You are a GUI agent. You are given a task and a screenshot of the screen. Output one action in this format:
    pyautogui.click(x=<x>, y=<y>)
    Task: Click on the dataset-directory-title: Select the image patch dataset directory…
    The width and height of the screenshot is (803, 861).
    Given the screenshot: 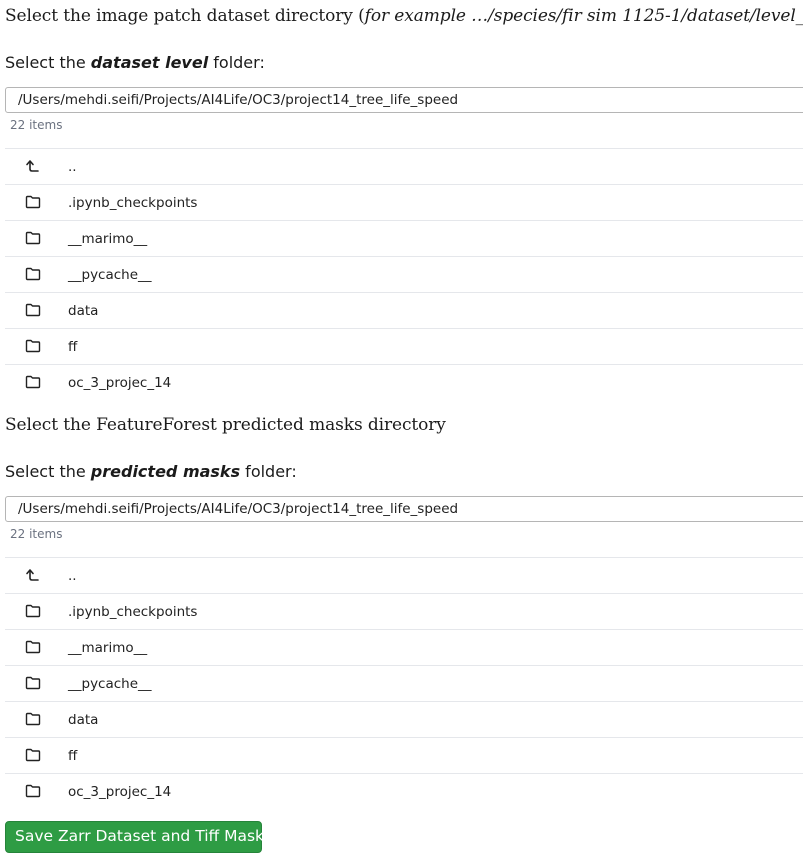 What is the action you would take?
    pyautogui.click(x=404, y=16)
    